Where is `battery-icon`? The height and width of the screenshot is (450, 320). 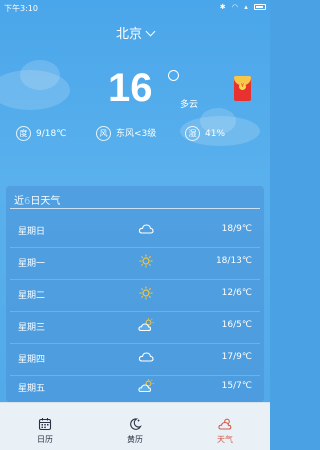 battery-icon is located at coordinates (260, 7).